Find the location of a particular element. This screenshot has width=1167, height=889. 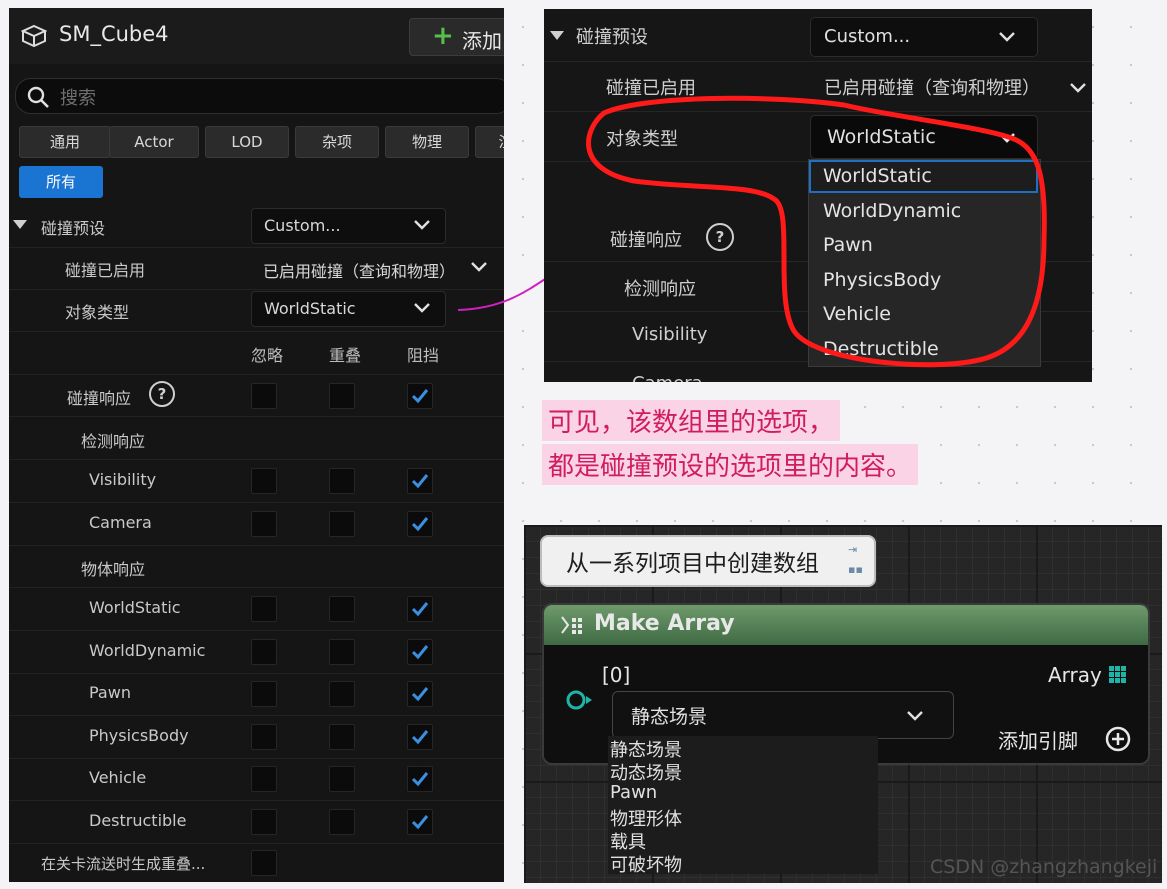

response-row-label: WorldStatic is located at coordinates (135, 607).